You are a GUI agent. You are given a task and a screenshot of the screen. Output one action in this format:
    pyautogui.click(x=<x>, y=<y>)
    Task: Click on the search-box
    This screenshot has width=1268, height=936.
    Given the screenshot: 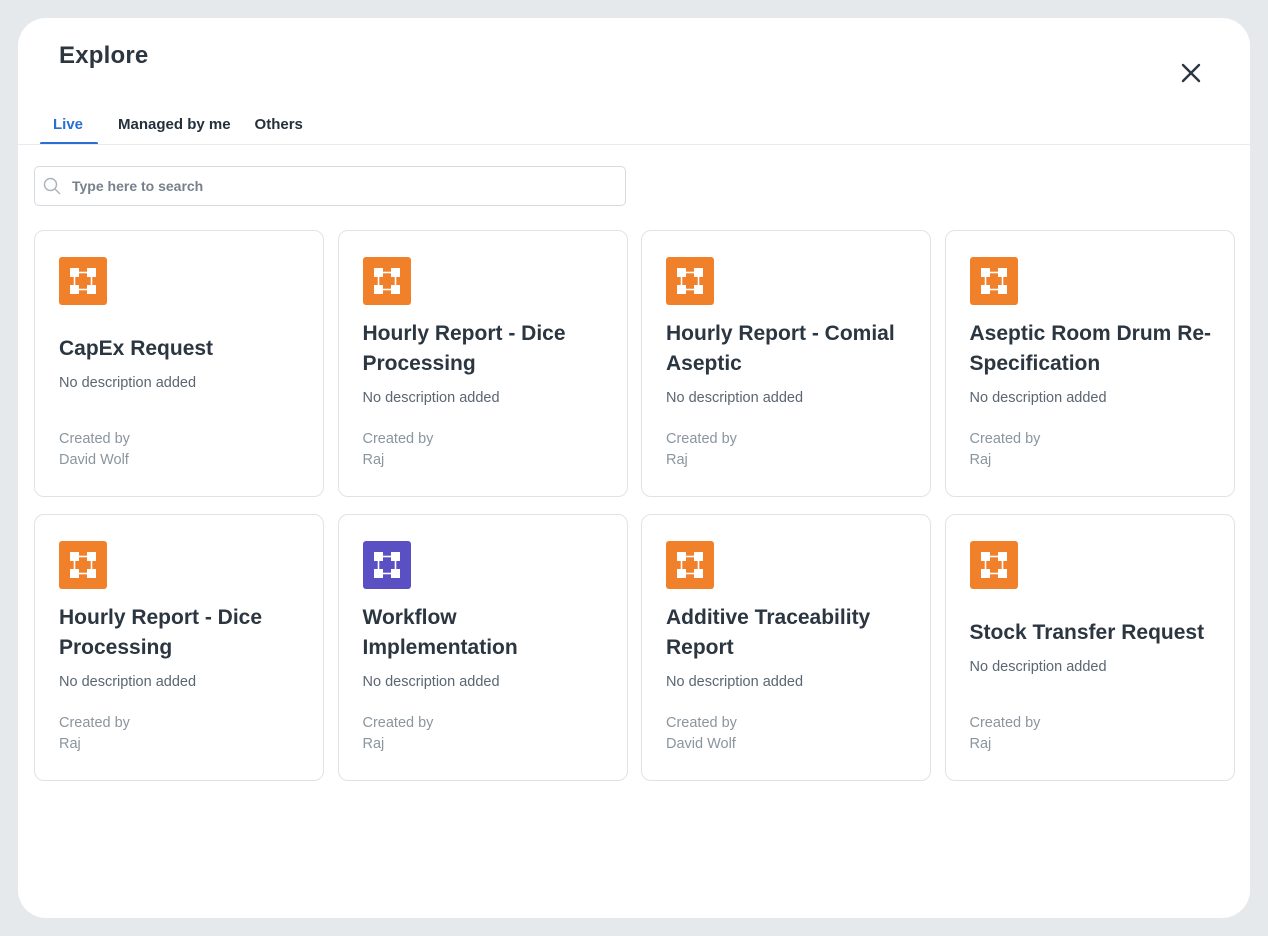 What is the action you would take?
    pyautogui.click(x=330, y=186)
    